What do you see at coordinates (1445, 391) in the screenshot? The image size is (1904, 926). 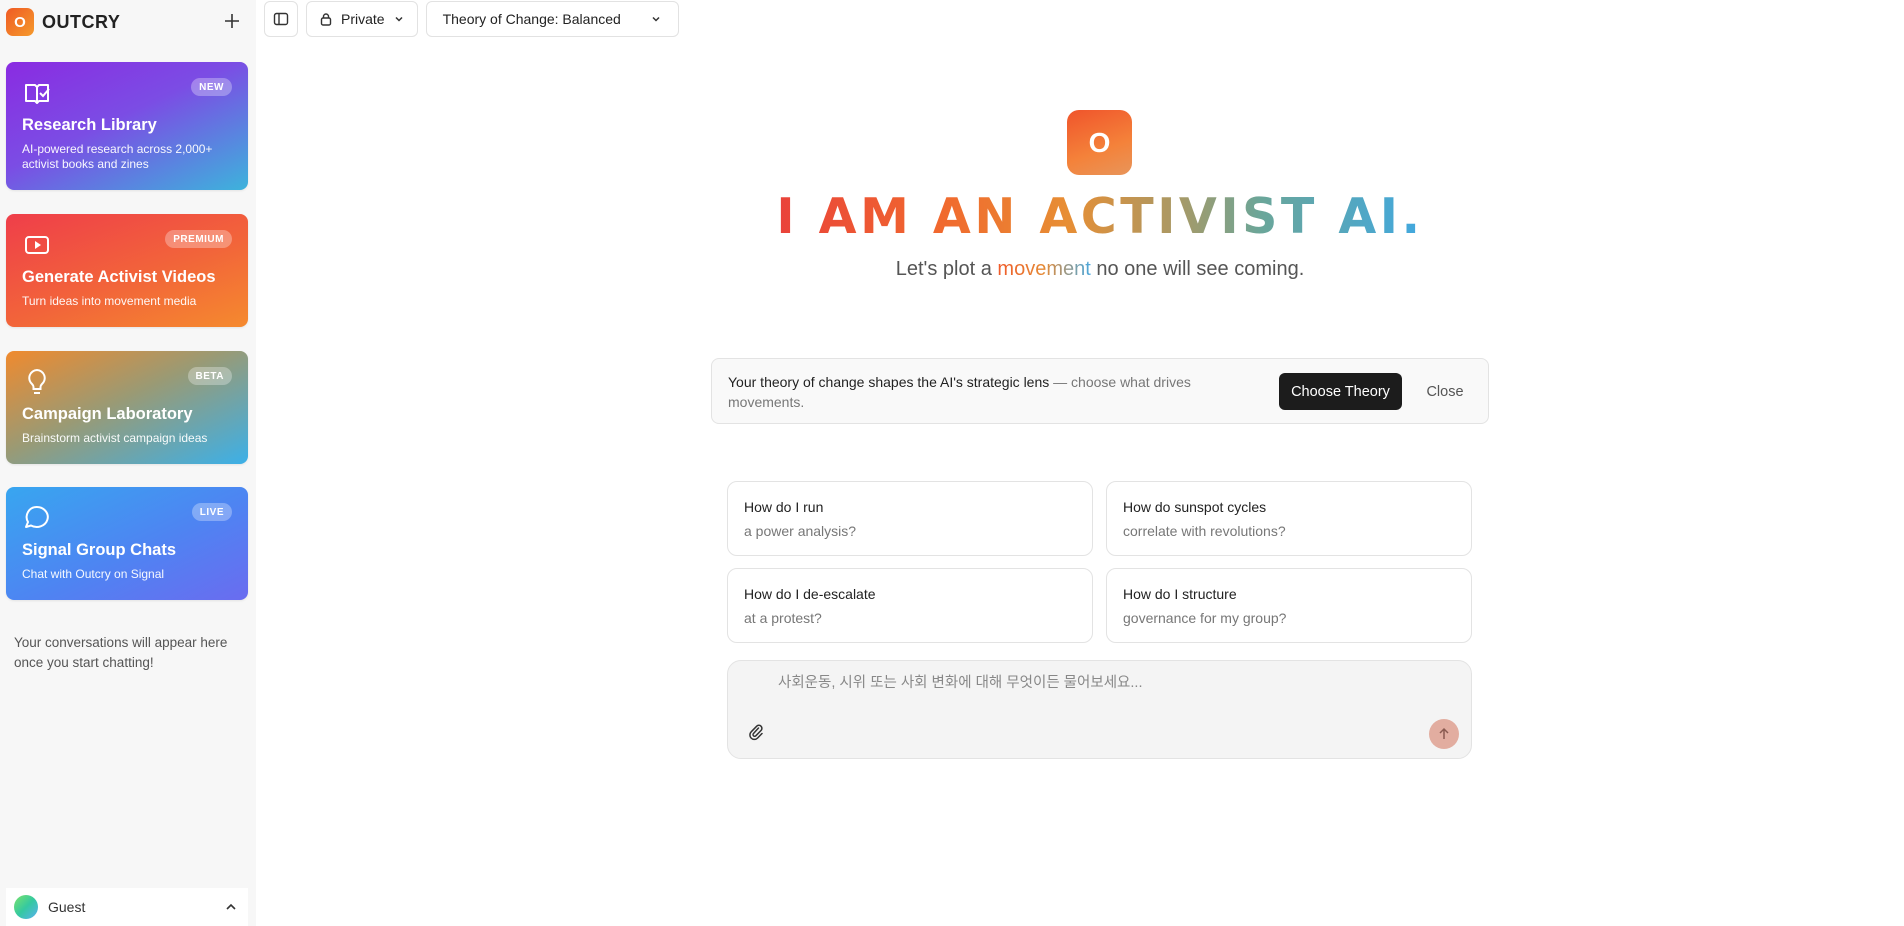 I see `close-notice-button: Close` at bounding box center [1445, 391].